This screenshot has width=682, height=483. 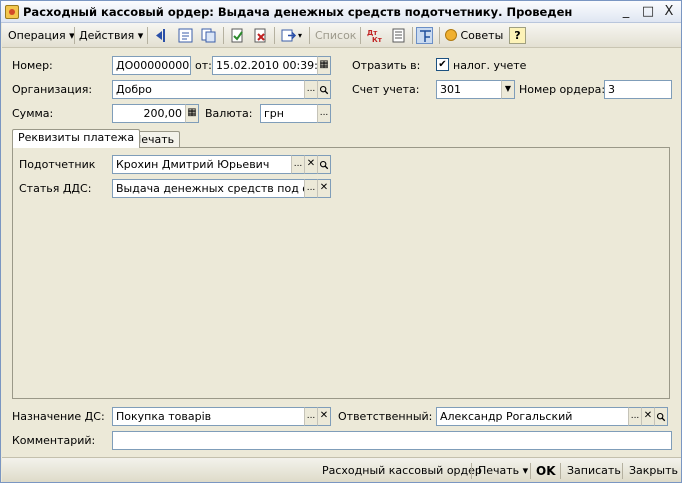 I want to click on svg-text: Кт, so click(x=377, y=40).